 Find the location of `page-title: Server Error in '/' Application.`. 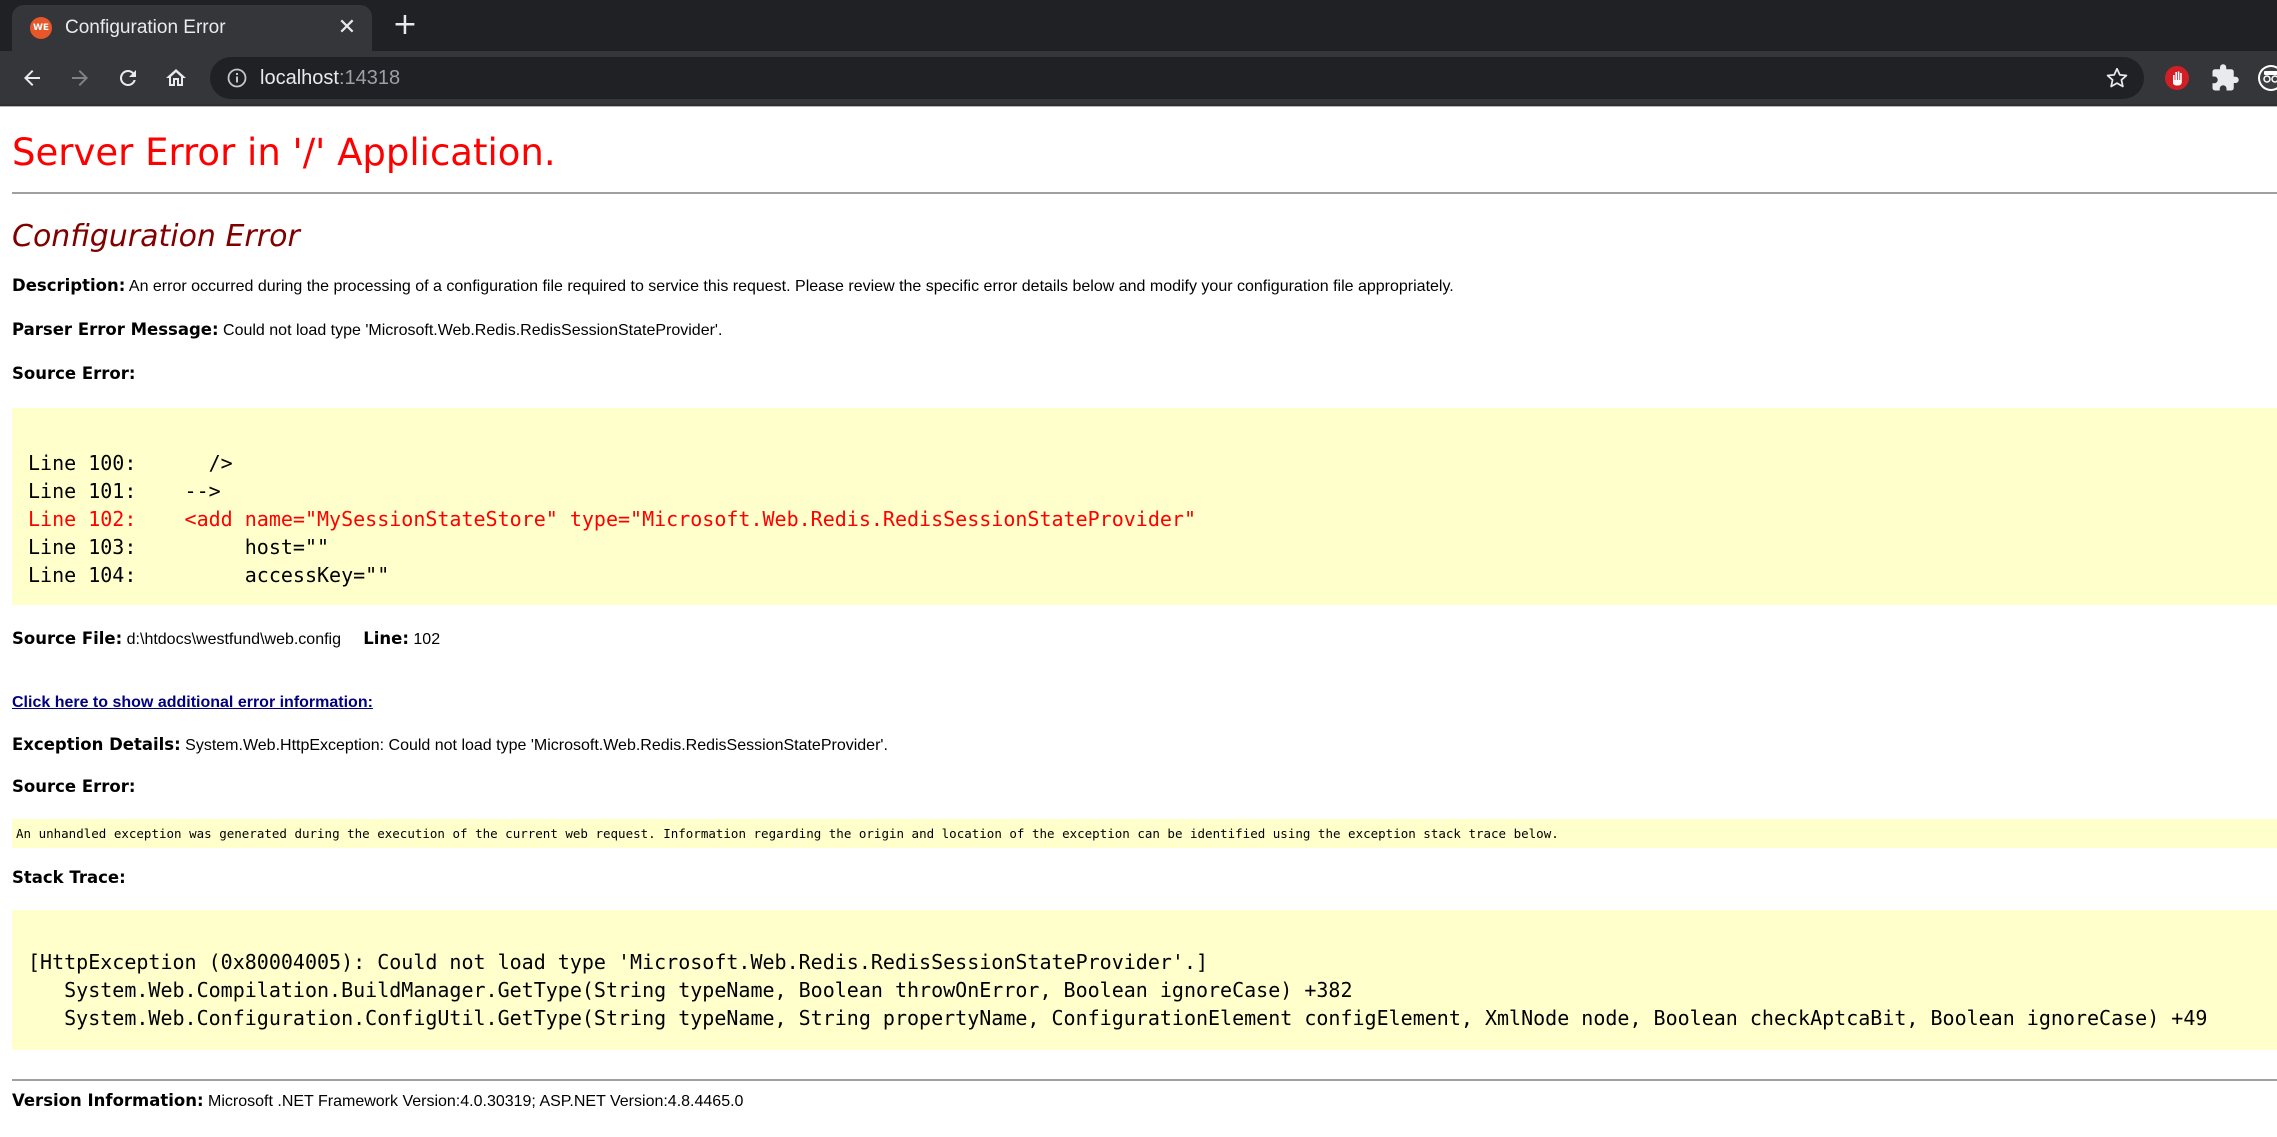

page-title: Server Error in '/' Application. is located at coordinates (284, 152).